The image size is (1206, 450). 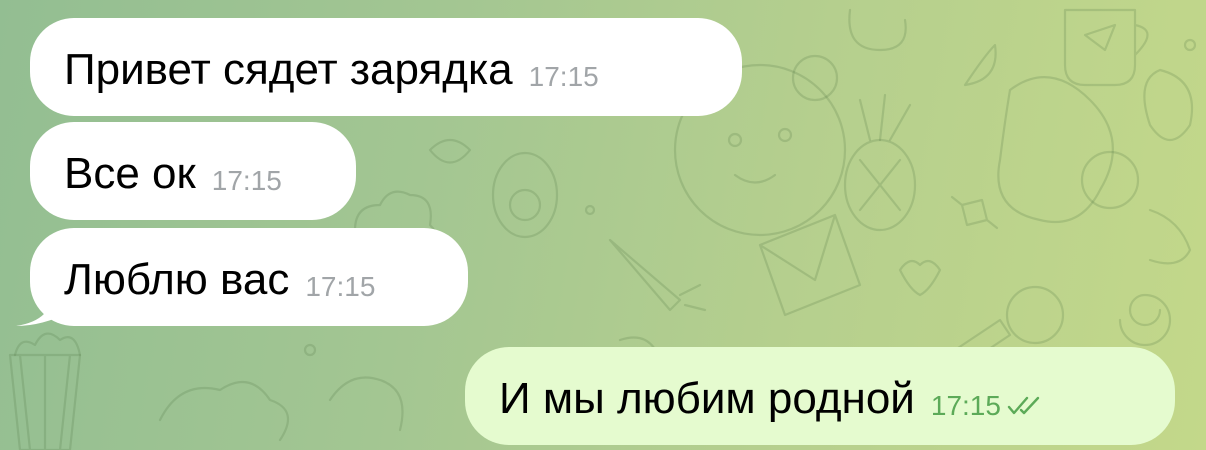 I want to click on message-text: И мы любим родной, so click(x=707, y=398).